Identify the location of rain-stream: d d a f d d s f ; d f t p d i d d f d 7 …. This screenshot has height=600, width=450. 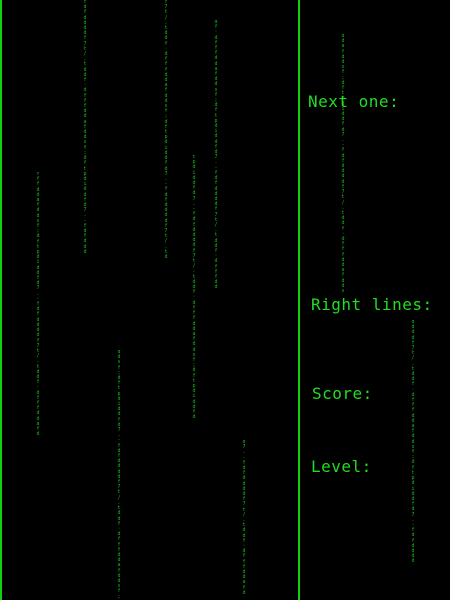
(343, 164).